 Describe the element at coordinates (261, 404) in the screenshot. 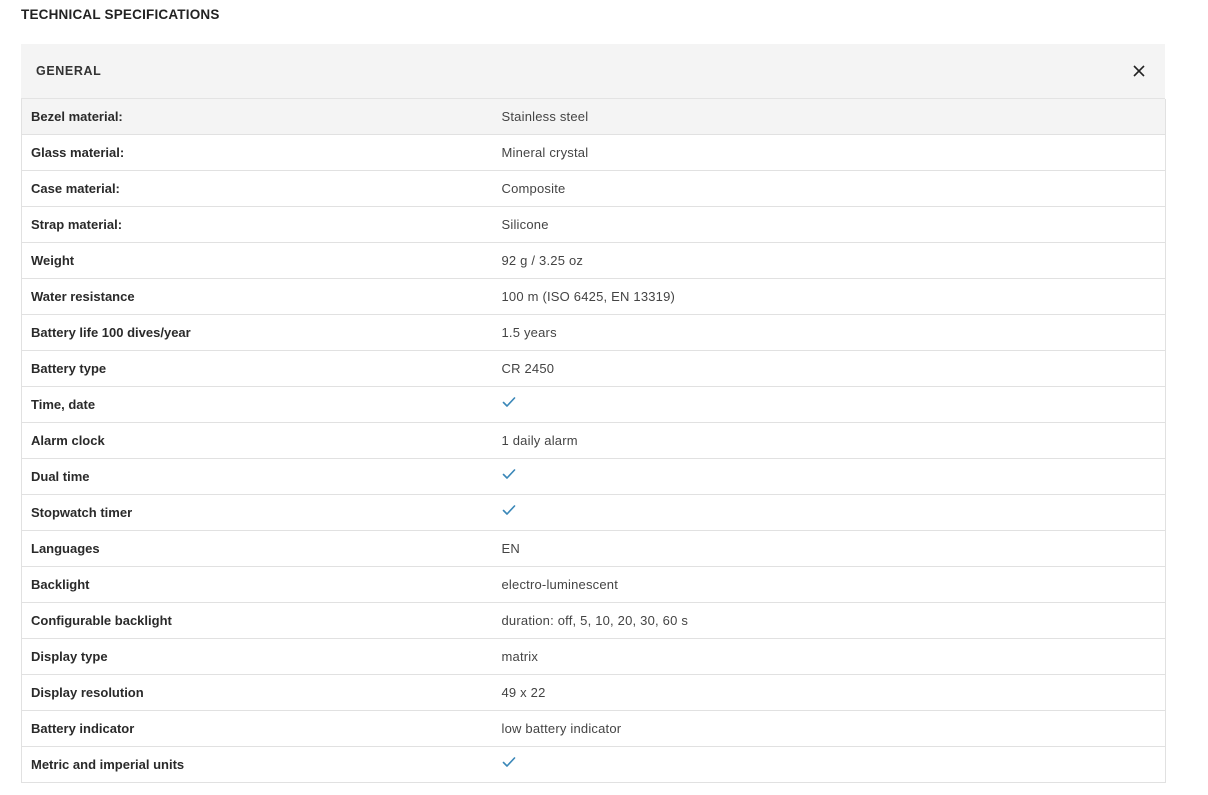

I see `spec-label: Time, date` at that location.